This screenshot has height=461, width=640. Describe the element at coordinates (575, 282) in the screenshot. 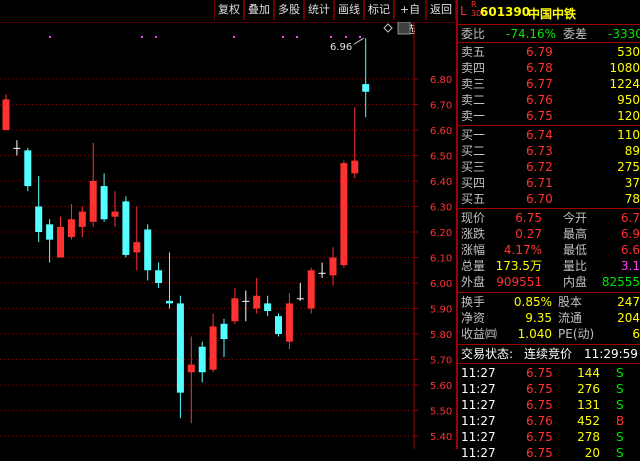

I see `stat-label: 内盘` at that location.